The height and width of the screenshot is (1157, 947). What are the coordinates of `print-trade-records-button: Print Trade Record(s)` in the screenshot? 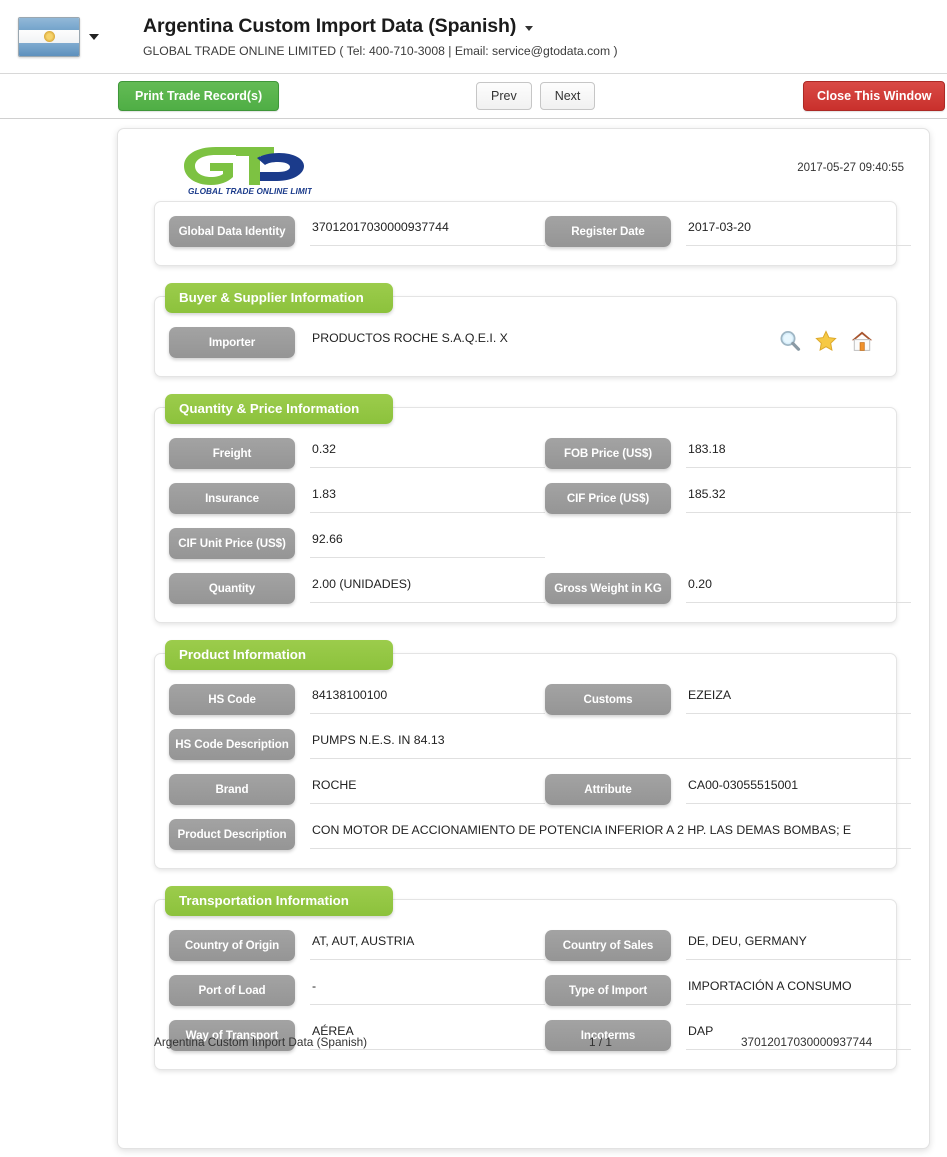 It's located at (199, 96).